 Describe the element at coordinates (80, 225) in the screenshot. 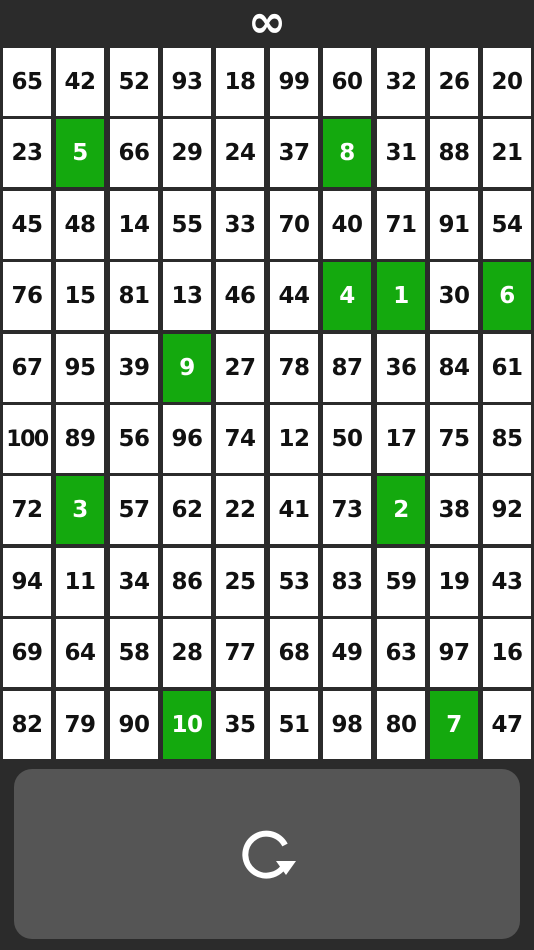

I see `number-cell: 48` at that location.